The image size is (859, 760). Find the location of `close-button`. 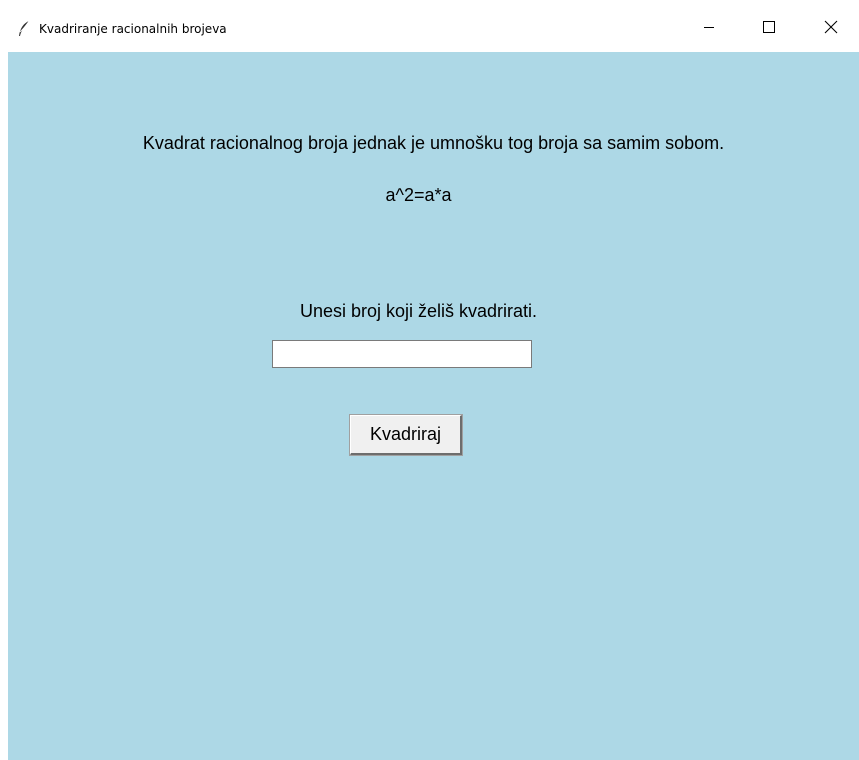

close-button is located at coordinates (831, 29).